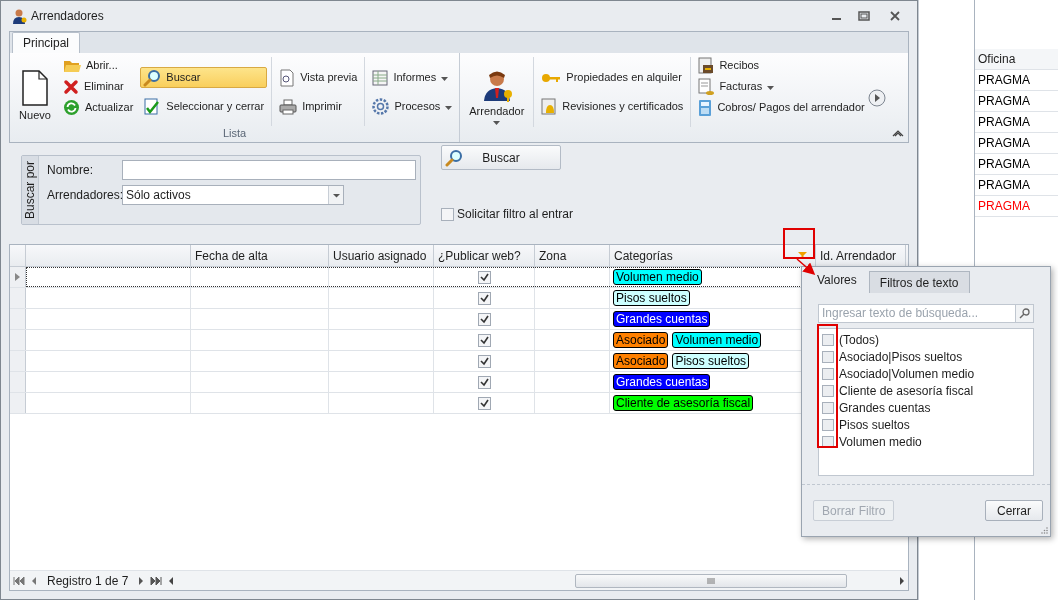  What do you see at coordinates (895, 16) in the screenshot?
I see `close-icon` at bounding box center [895, 16].